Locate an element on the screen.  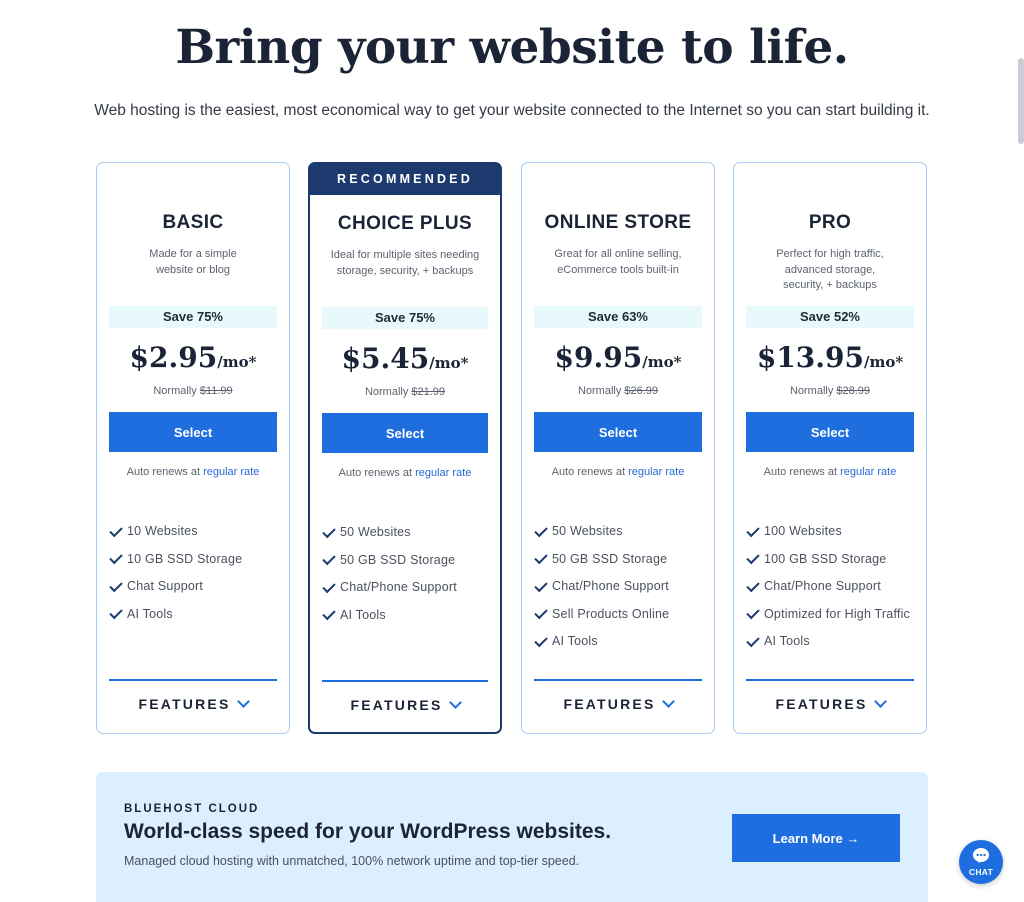
list-item: Optimized for High Traffic is located at coordinates (831, 614).